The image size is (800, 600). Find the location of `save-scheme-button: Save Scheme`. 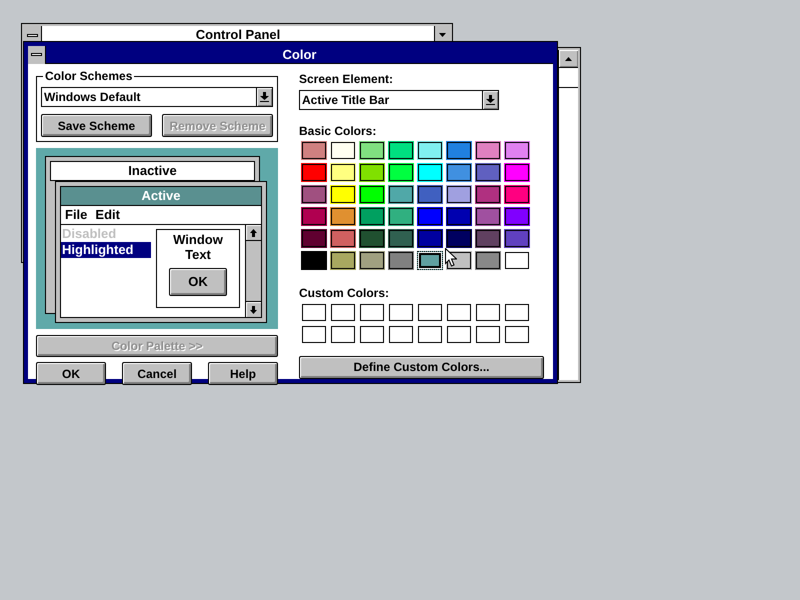

save-scheme-button: Save Scheme is located at coordinates (96, 125).